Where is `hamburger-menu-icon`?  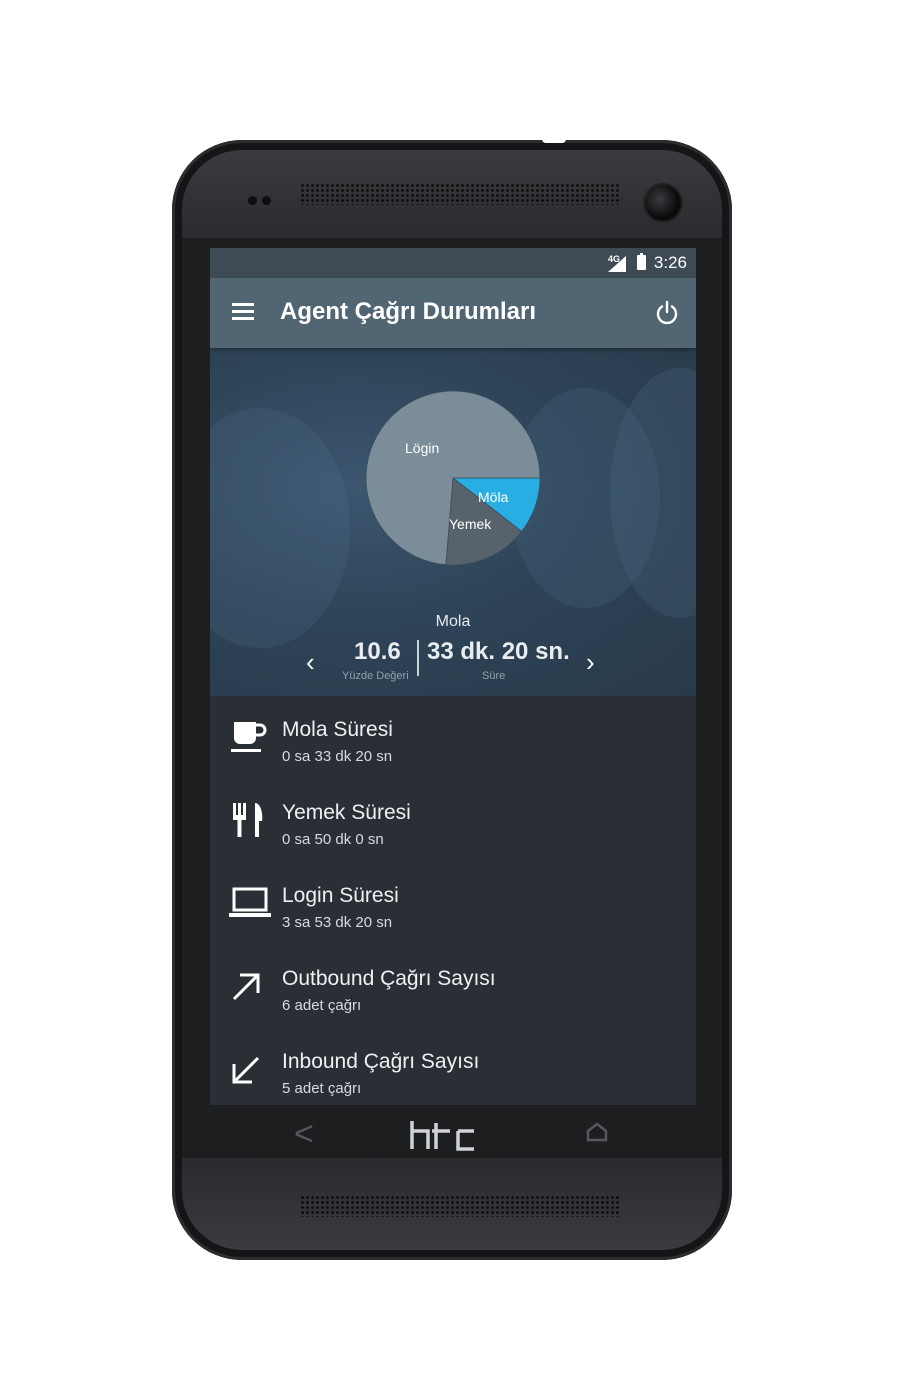 hamburger-menu-icon is located at coordinates (243, 312).